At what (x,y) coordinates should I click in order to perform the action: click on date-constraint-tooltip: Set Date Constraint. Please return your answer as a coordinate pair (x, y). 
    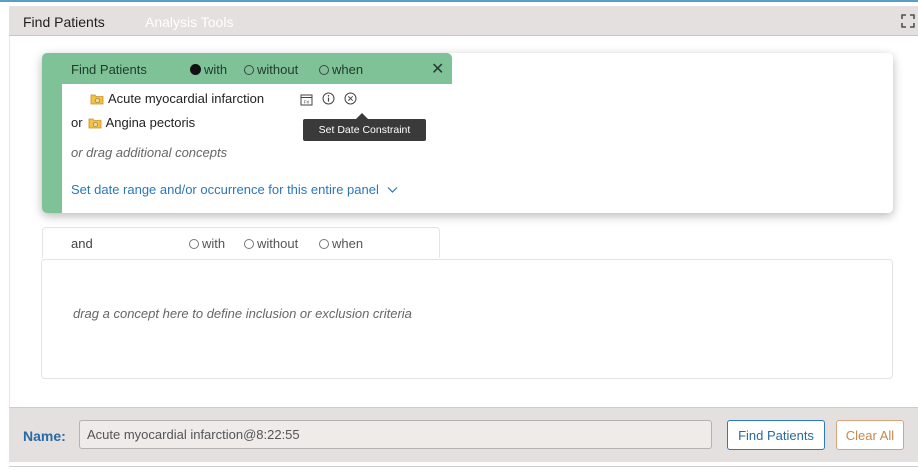
    Looking at the image, I should click on (364, 130).